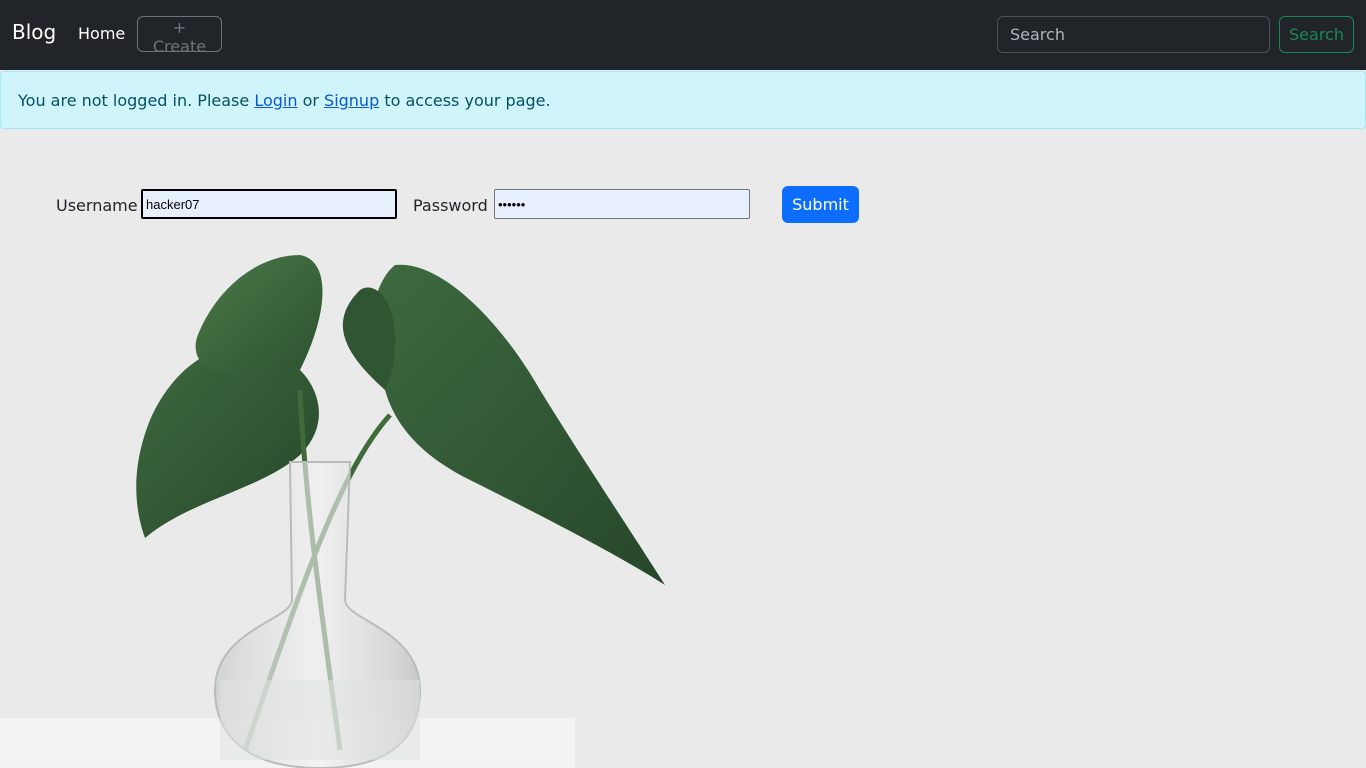 This screenshot has height=768, width=1366. I want to click on brand-link: Blog, so click(34, 32).